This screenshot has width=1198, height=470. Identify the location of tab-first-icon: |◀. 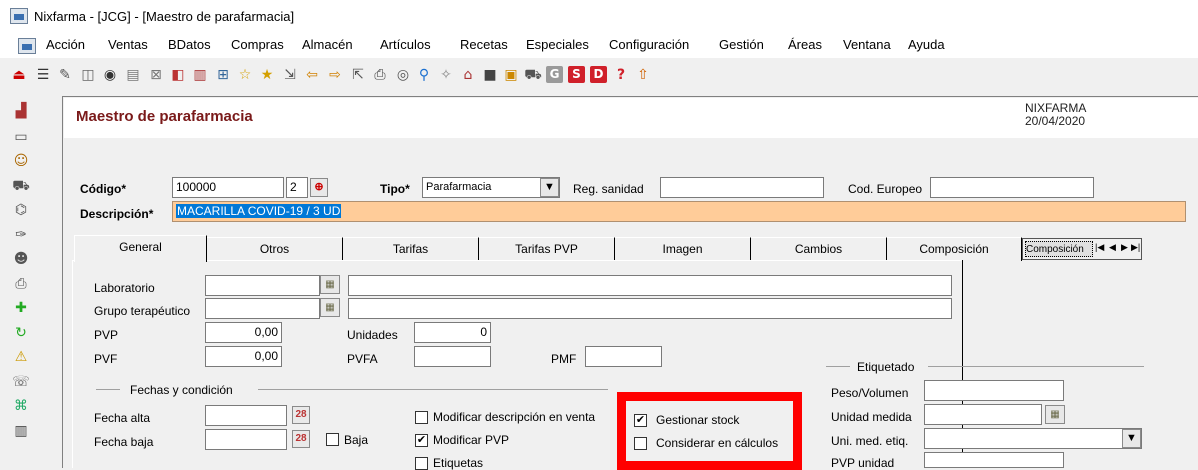
(1099, 247).